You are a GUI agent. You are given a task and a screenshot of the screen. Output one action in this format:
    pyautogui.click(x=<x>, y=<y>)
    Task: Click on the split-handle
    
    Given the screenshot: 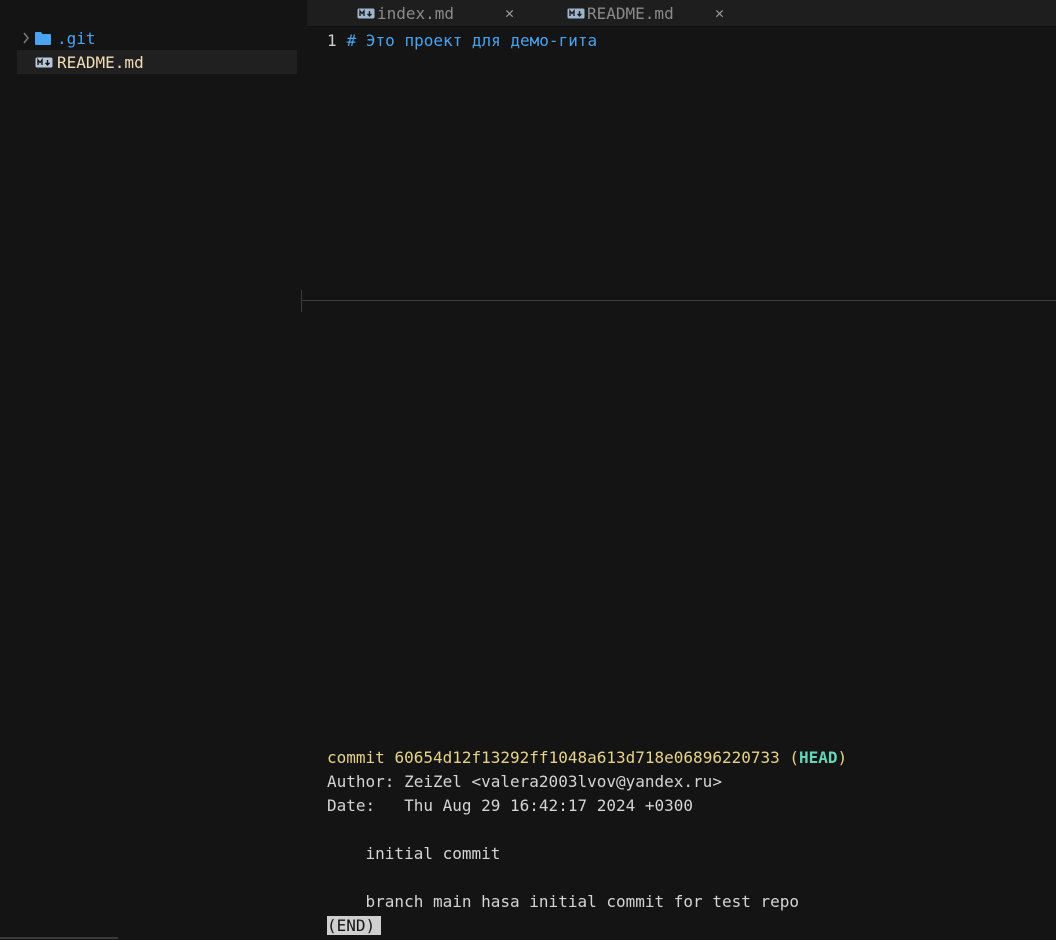 What is the action you would take?
    pyautogui.click(x=301, y=301)
    